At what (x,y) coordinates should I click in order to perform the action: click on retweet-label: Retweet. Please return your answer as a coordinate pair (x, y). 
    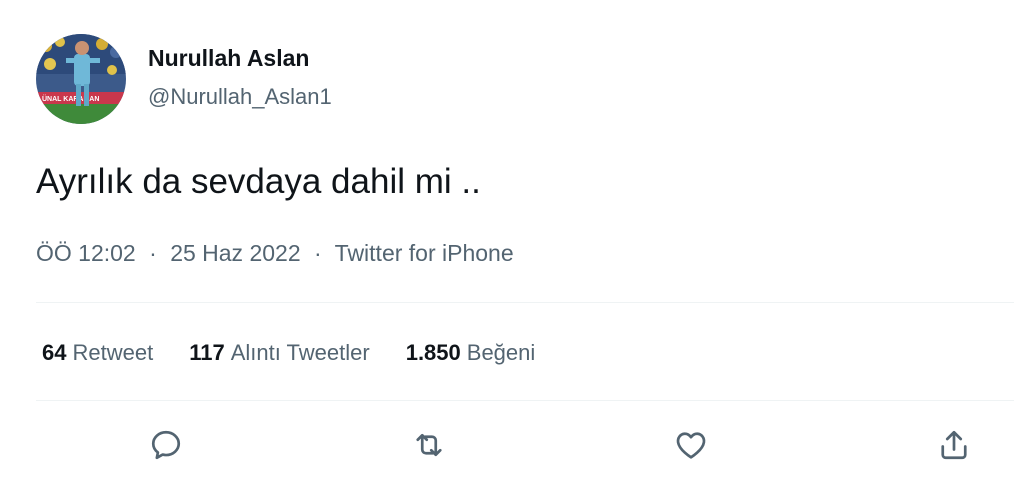
    Looking at the image, I should click on (113, 352).